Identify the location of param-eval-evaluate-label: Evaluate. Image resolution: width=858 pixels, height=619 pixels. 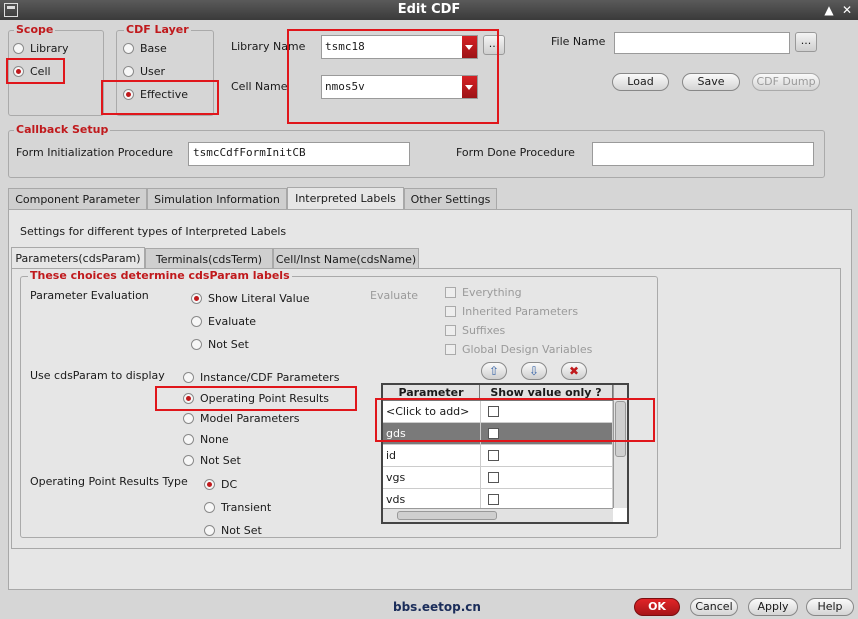
(232, 321).